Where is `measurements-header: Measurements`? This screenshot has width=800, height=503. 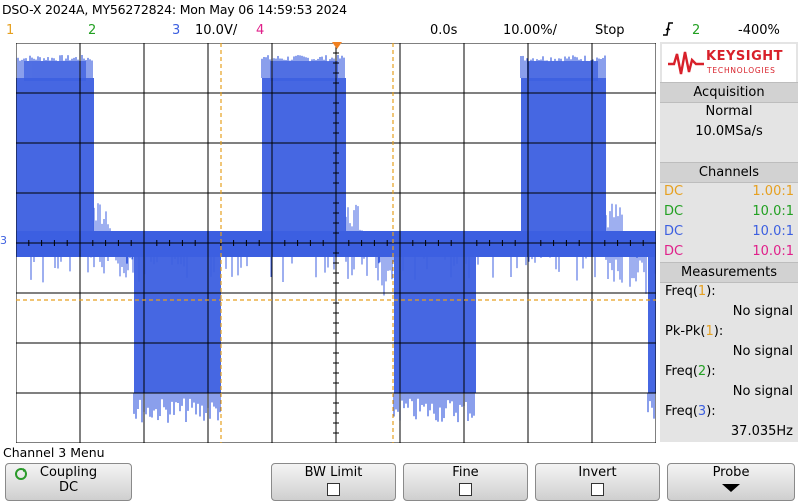
measurements-header: Measurements is located at coordinates (729, 272).